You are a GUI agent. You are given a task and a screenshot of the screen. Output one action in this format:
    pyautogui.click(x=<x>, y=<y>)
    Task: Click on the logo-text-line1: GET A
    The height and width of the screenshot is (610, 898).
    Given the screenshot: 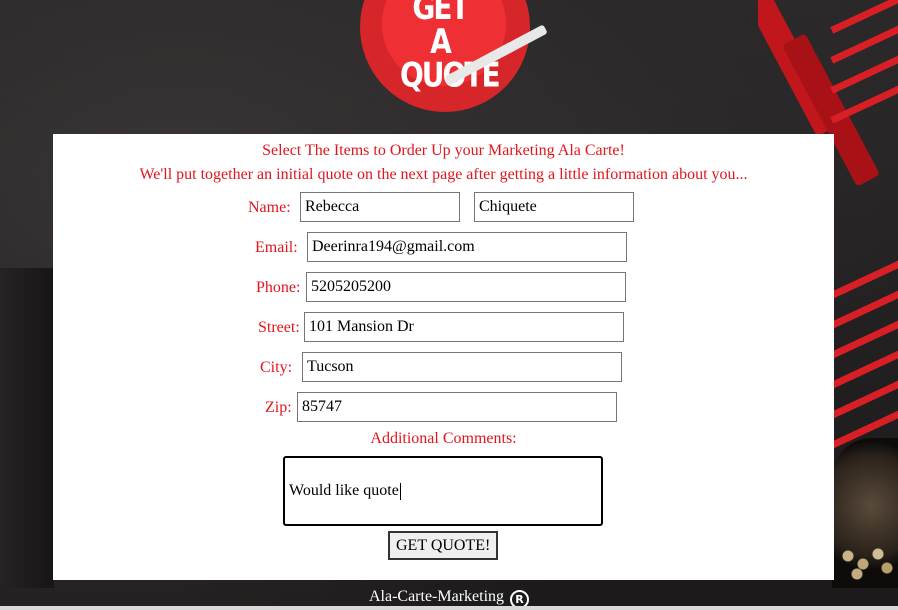 What is the action you would take?
    pyautogui.click(x=440, y=31)
    